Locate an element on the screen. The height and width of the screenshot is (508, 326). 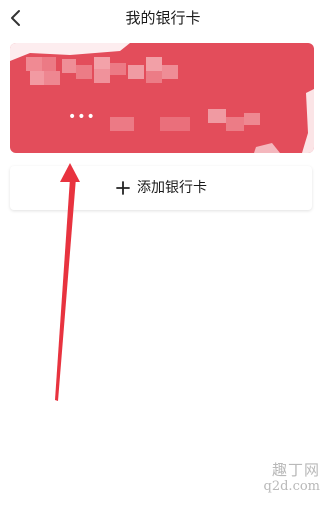
watermark-line1: 趣丁网 is located at coordinates (295, 470).